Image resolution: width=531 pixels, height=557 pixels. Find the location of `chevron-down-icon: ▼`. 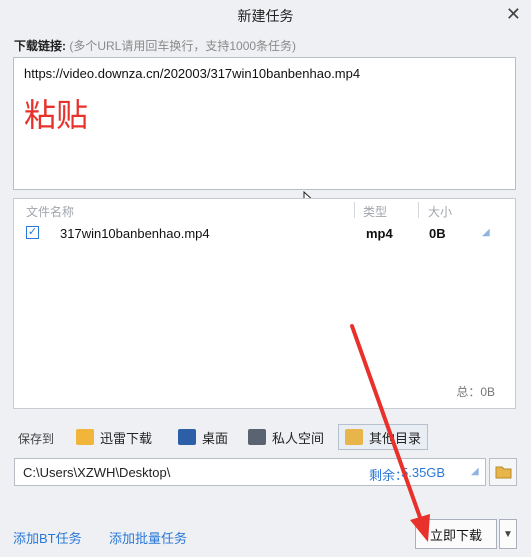

chevron-down-icon: ▼ is located at coordinates (508, 534).